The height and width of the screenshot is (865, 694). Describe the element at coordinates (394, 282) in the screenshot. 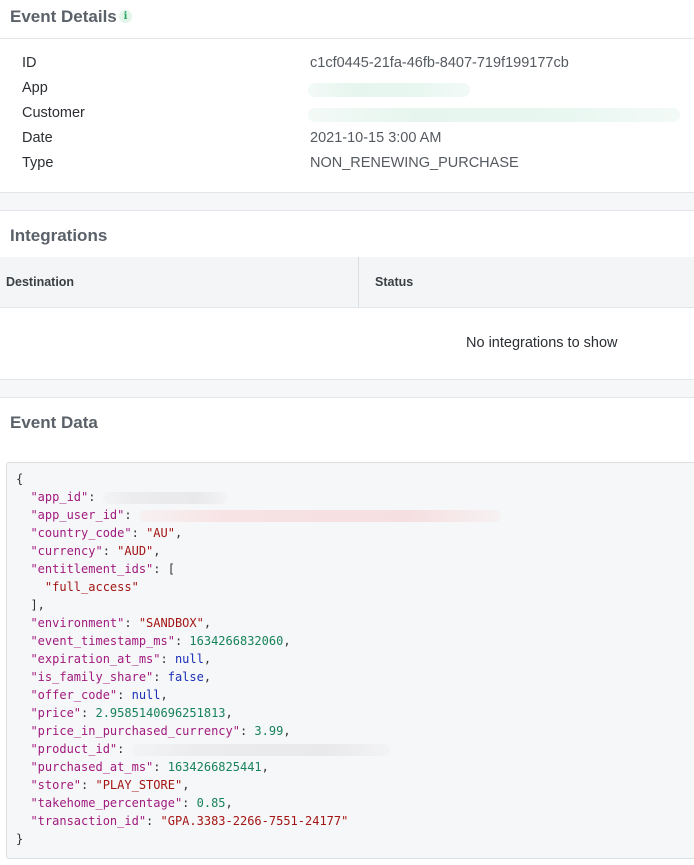

I see `column-header-status: Status` at that location.